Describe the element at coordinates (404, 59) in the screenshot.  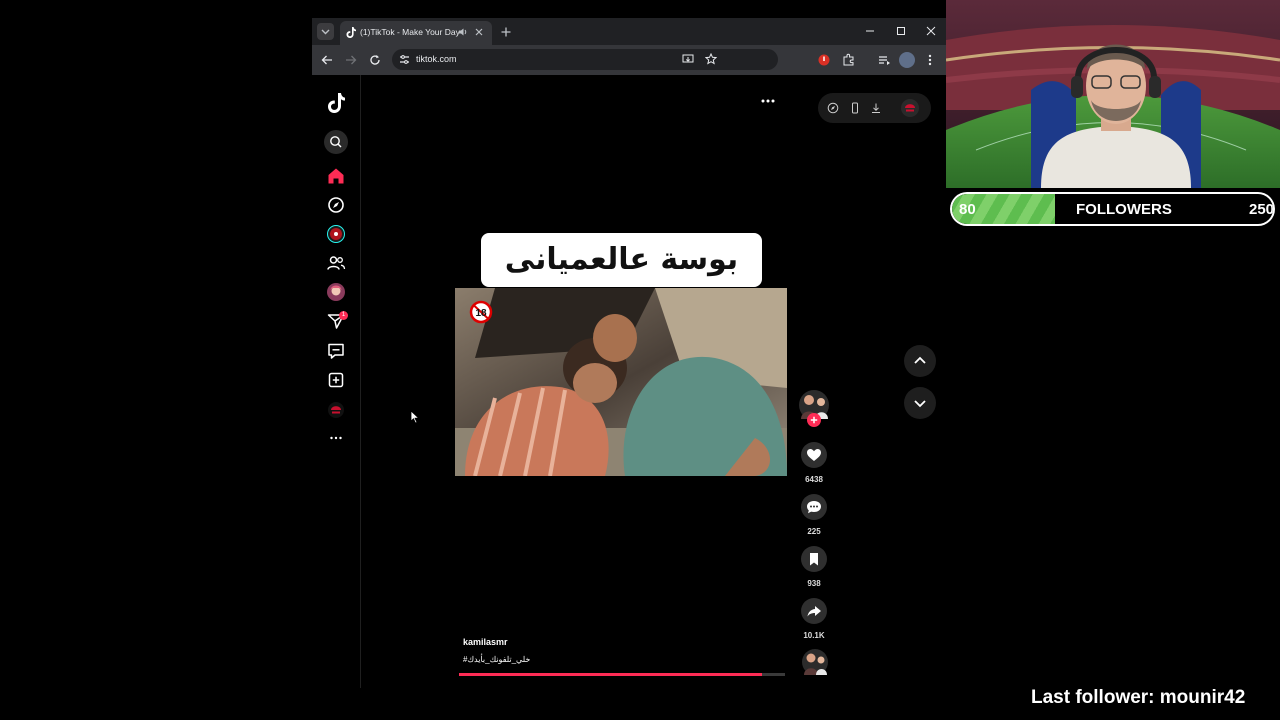
I see `site-info-icon` at that location.